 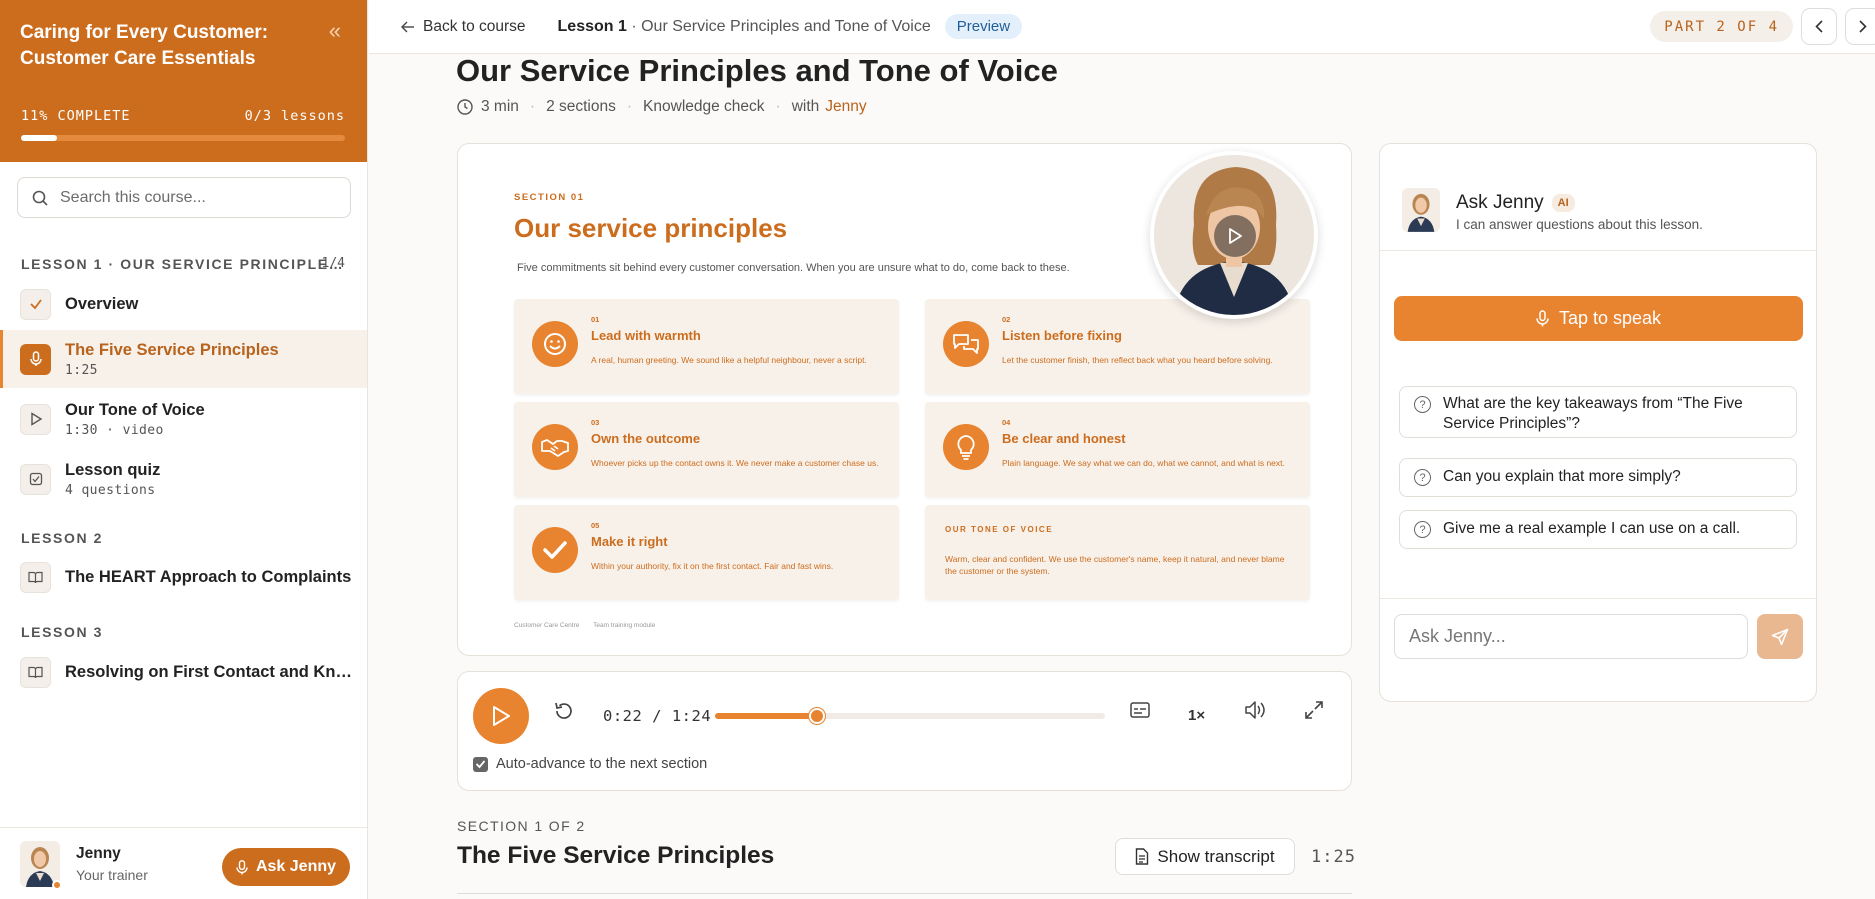 What do you see at coordinates (910, 716) in the screenshot?
I see `seek-bar` at bounding box center [910, 716].